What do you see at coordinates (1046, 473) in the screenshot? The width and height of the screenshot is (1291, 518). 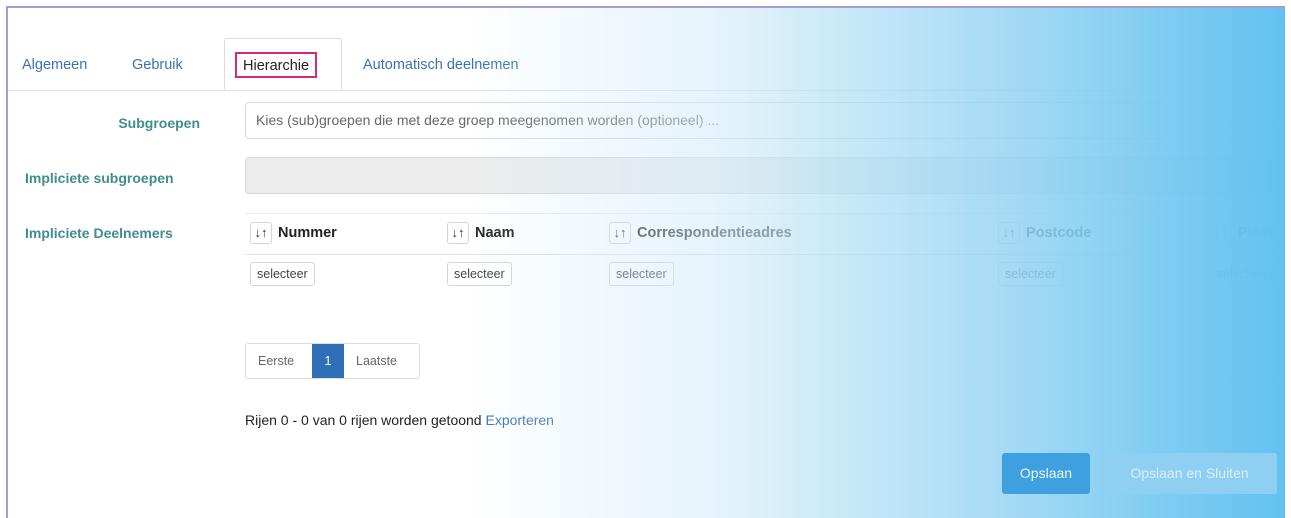 I see `save-button: Opslaan` at bounding box center [1046, 473].